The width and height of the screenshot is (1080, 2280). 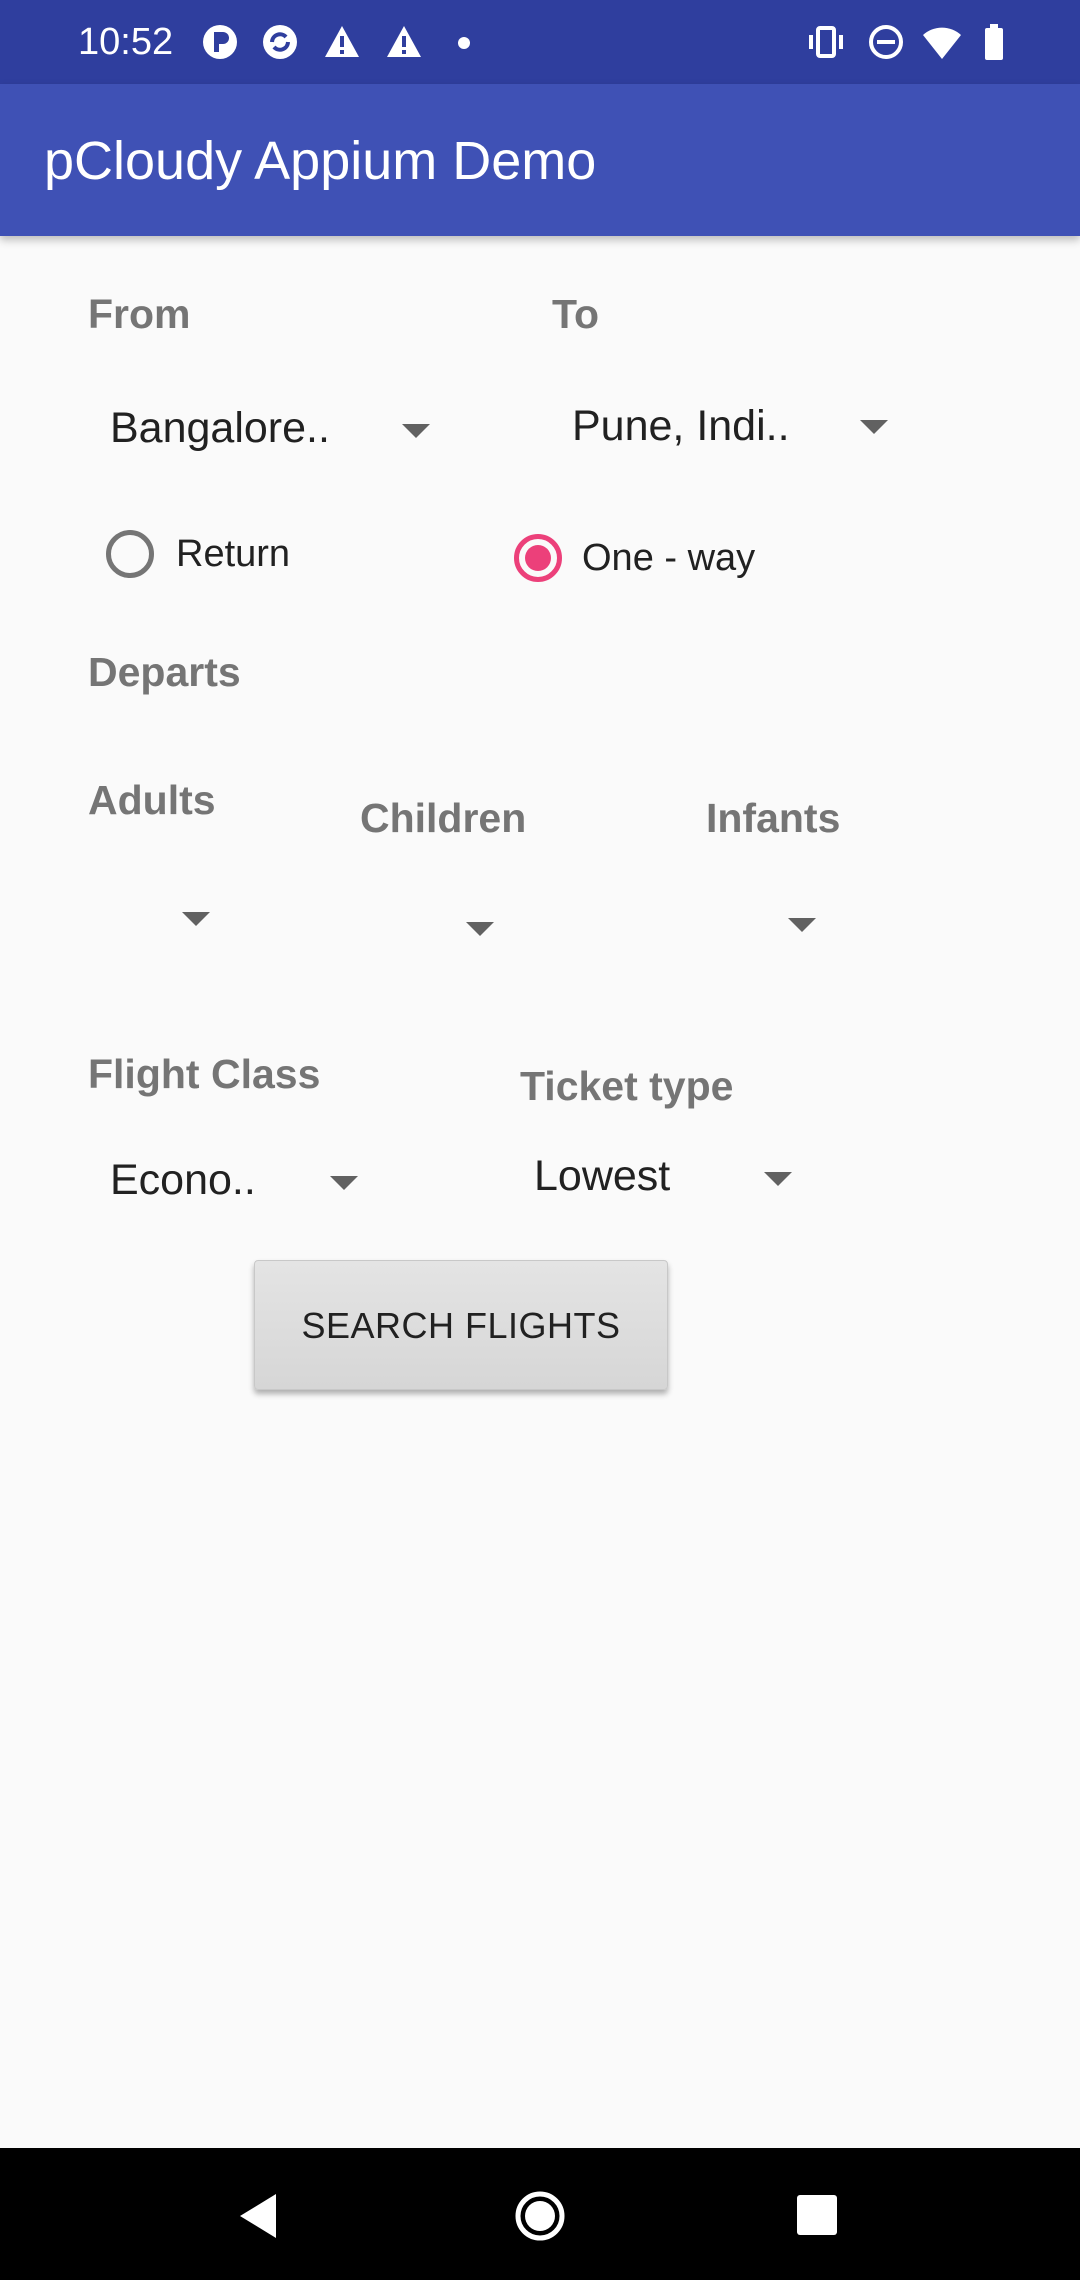 I want to click on adults-spinner, so click(x=170, y=918).